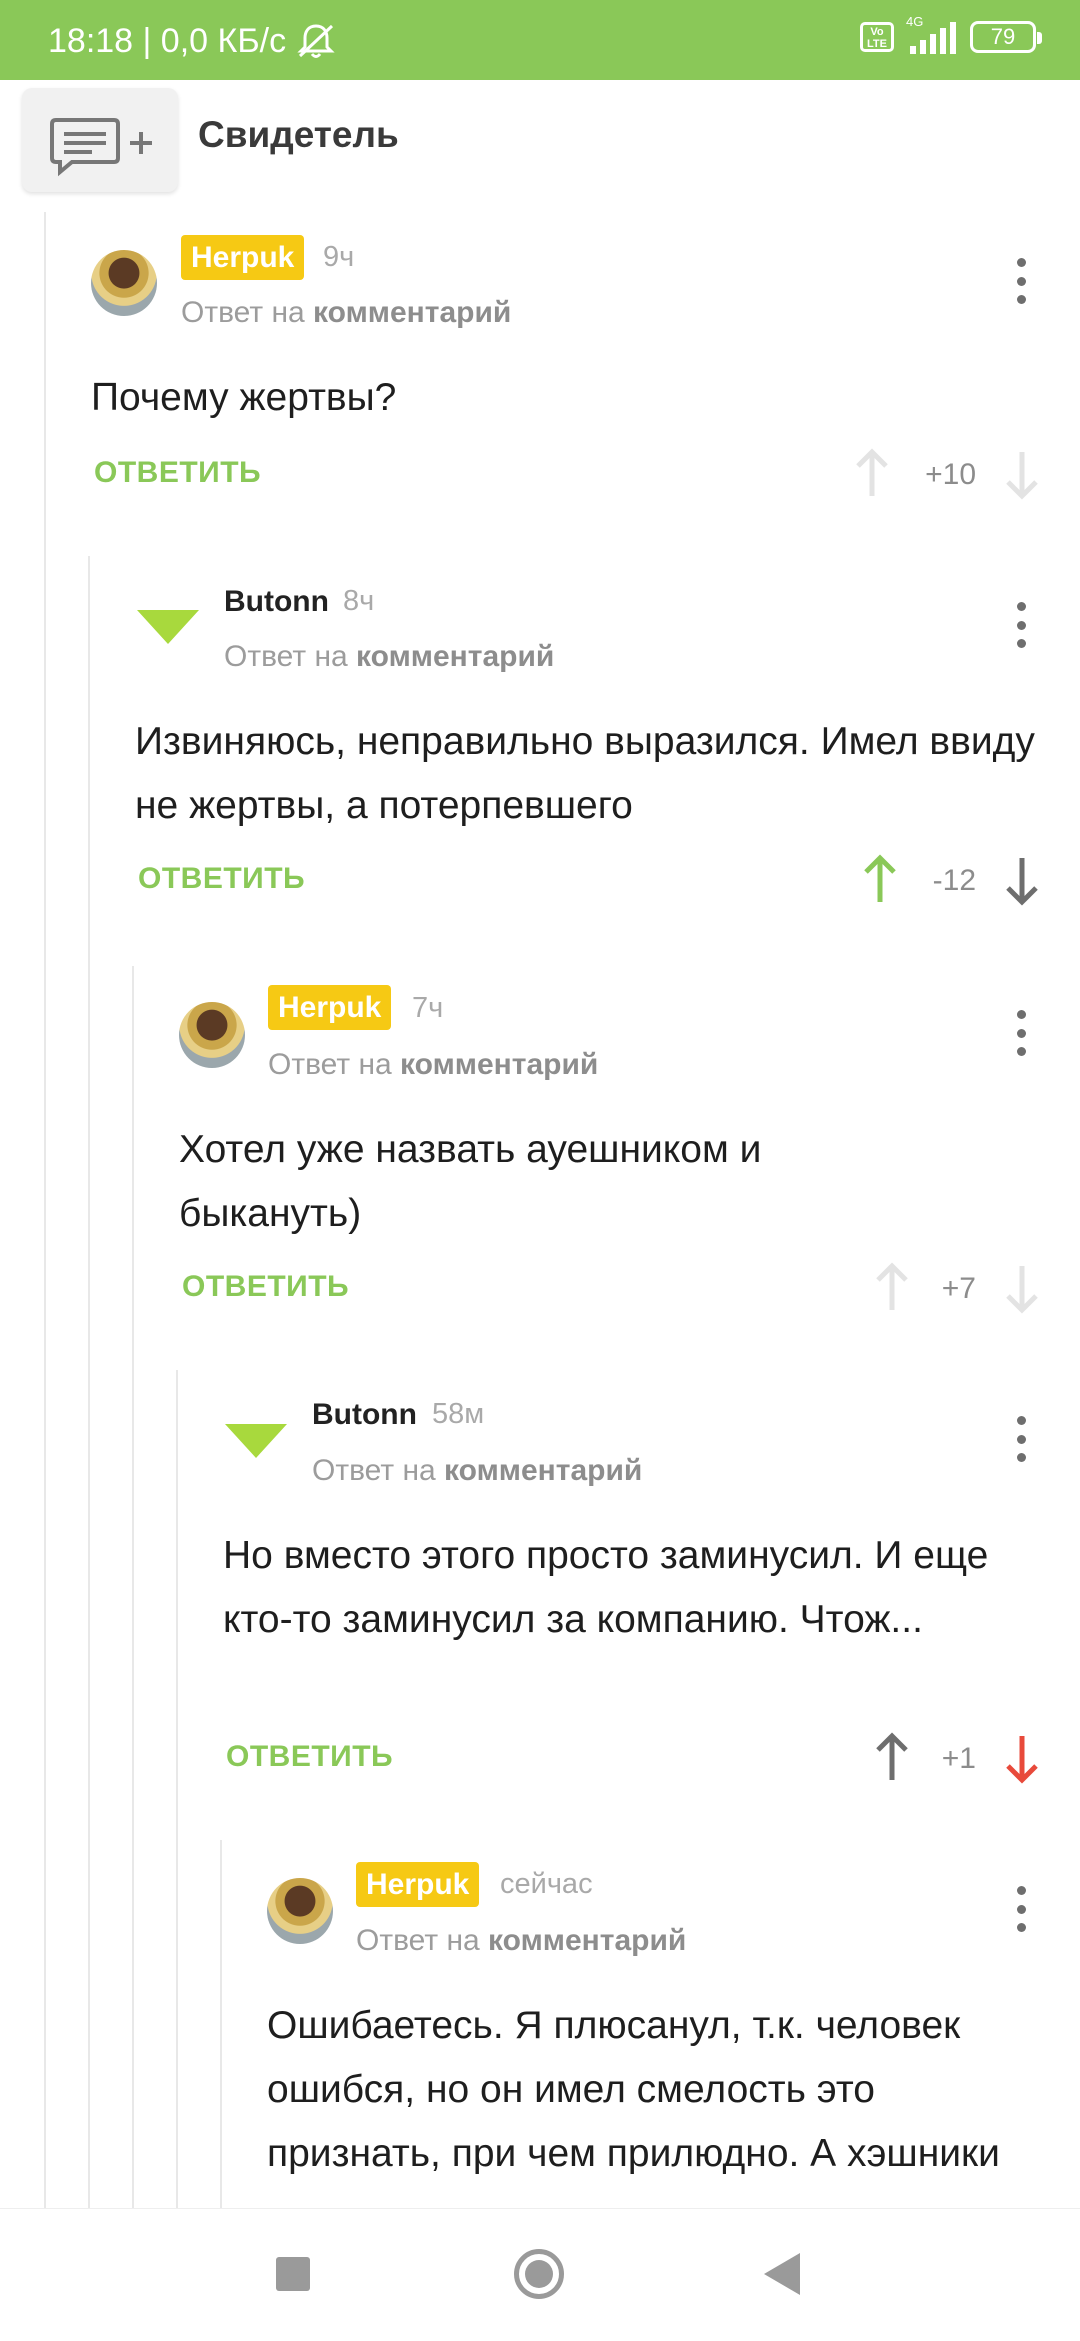  Describe the element at coordinates (316, 41) in the screenshot. I see `notifications-off-icon` at that location.